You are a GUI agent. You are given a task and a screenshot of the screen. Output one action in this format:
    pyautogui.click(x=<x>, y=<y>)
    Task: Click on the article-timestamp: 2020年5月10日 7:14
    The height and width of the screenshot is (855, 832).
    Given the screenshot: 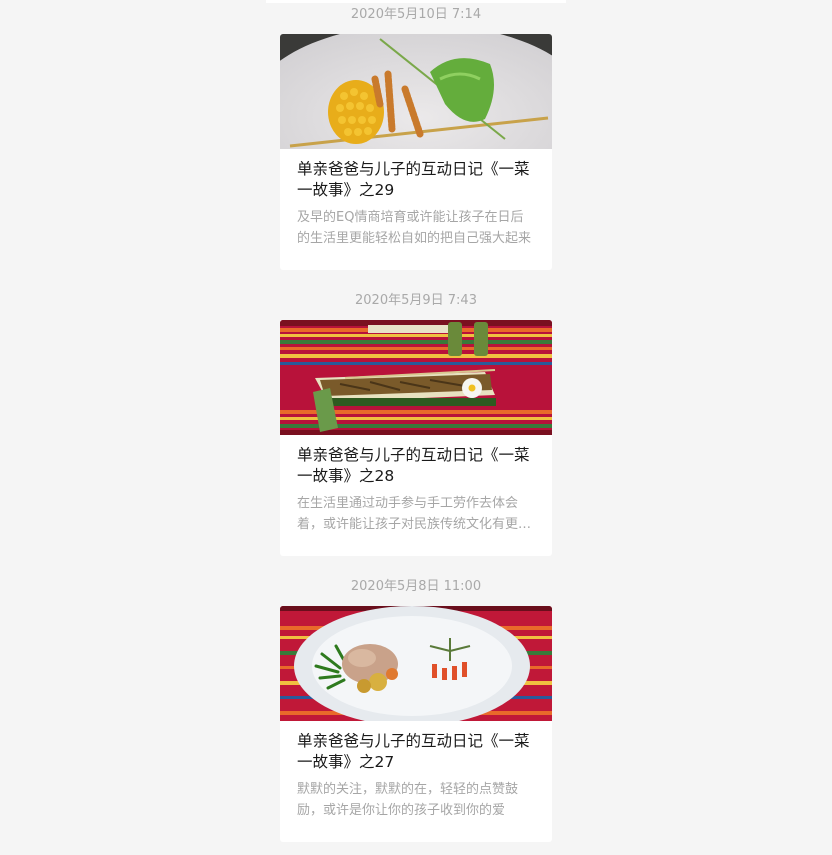 What is the action you would take?
    pyautogui.click(x=416, y=14)
    